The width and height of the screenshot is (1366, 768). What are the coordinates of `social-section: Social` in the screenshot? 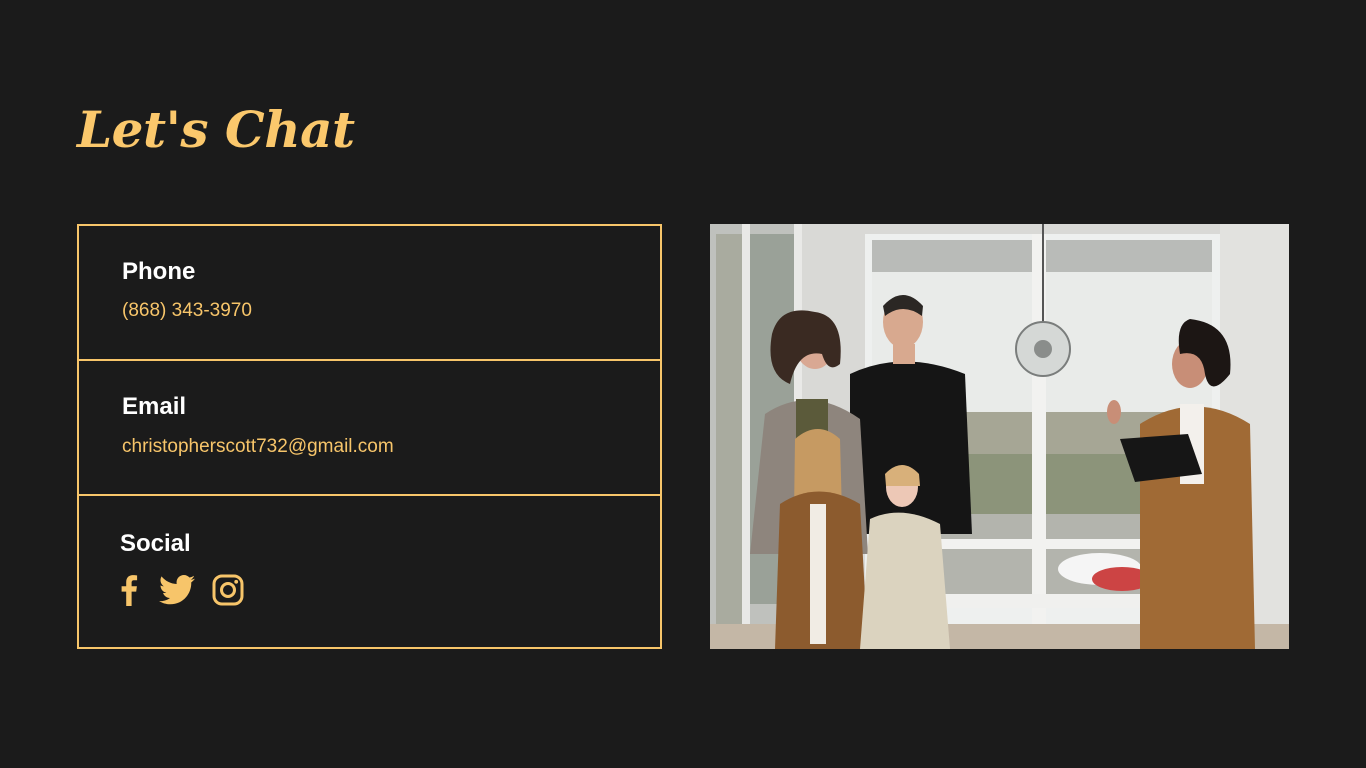 It's located at (369, 571).